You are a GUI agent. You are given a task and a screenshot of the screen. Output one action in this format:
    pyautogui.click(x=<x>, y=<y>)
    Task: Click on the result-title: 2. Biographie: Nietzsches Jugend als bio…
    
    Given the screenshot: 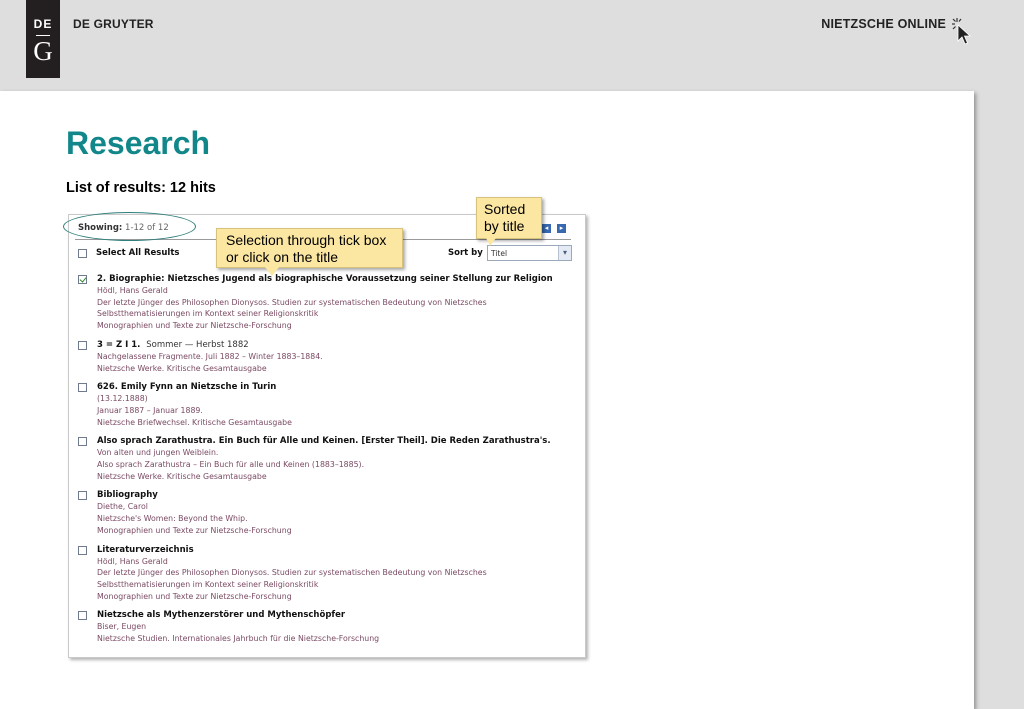 What is the action you would take?
    pyautogui.click(x=338, y=279)
    